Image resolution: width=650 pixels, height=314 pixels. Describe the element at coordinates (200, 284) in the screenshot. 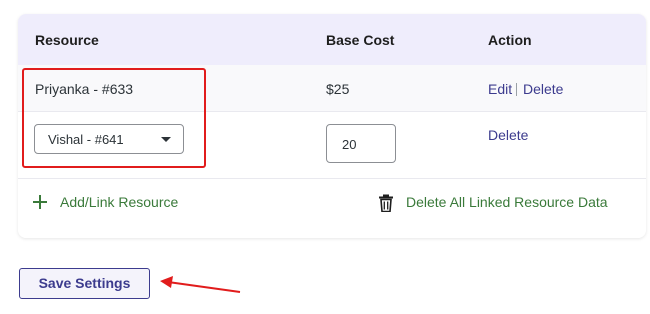

I see `annotation-arrow-icon` at that location.